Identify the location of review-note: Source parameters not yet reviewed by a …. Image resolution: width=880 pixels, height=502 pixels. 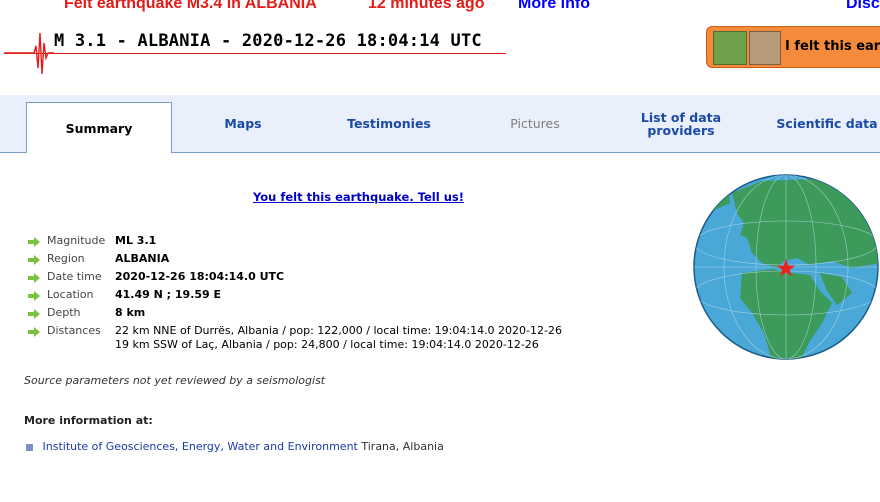
(175, 380).